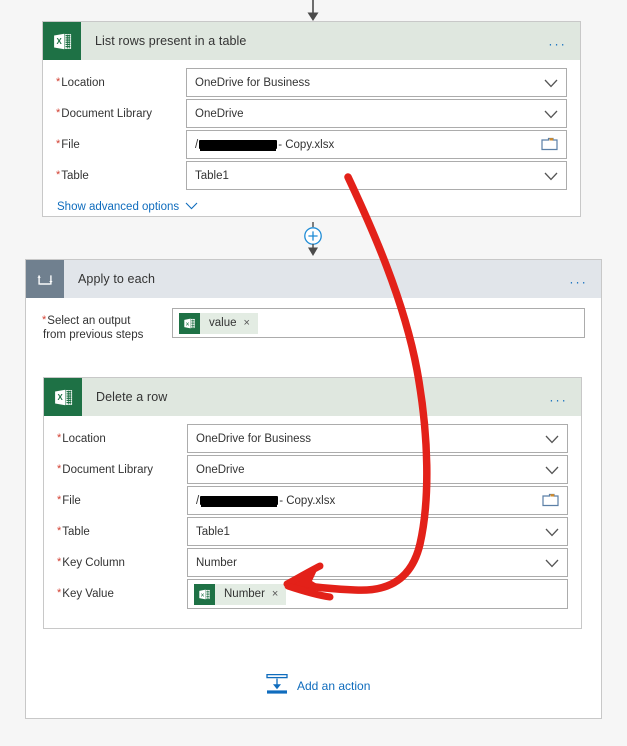  What do you see at coordinates (91, 562) in the screenshot?
I see `field-label: *Key Column` at bounding box center [91, 562].